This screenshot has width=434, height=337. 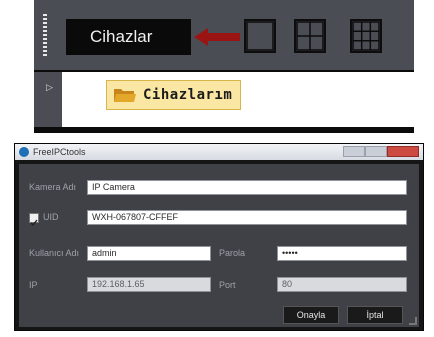 What do you see at coordinates (125, 95) in the screenshot?
I see `folder-icon` at bounding box center [125, 95].